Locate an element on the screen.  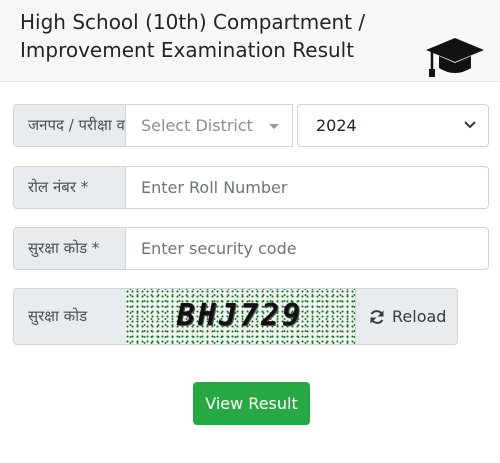
reload-captcha-button: Reload is located at coordinates (406, 316).